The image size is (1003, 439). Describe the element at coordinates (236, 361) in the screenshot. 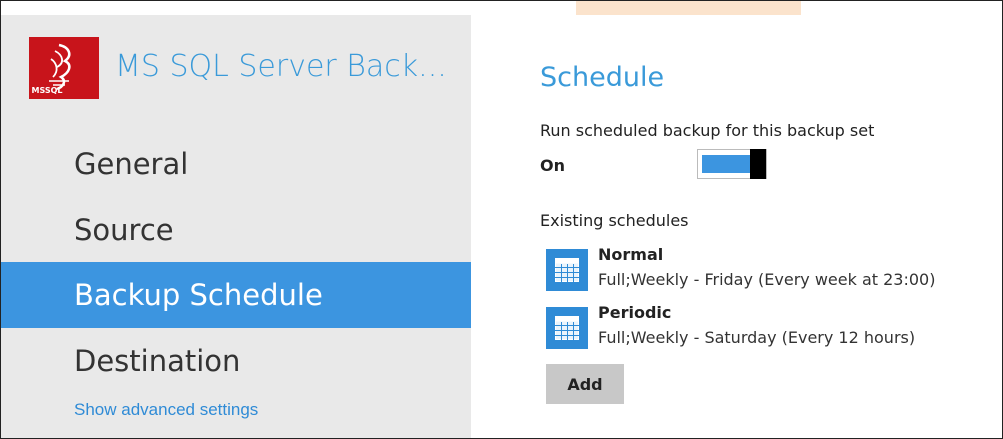

I see `sidebar-item-destination: Destination` at that location.